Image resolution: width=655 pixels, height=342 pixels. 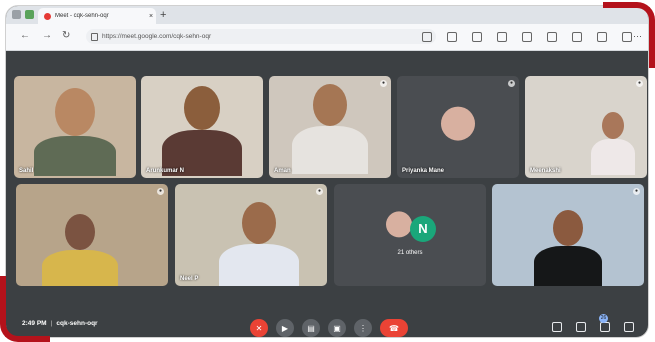 What do you see at coordinates (586, 127) in the screenshot?
I see `participant-tile: ● Meenakshi` at bounding box center [586, 127].